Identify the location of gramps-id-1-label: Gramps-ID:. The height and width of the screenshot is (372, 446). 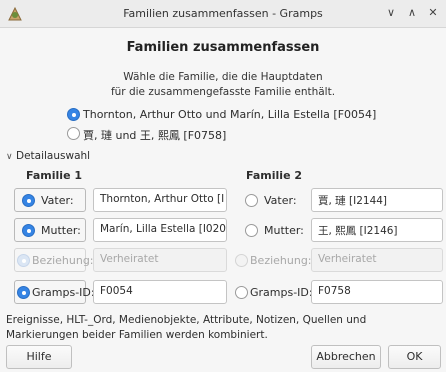
(63, 292).